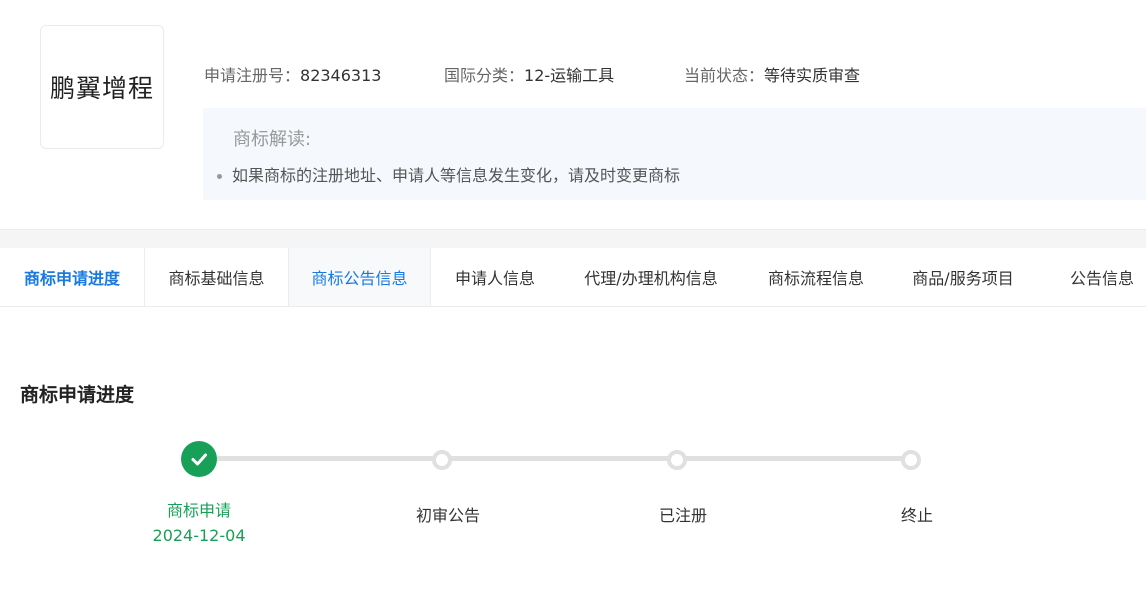 Image resolution: width=1146 pixels, height=600 pixels. I want to click on tab-label: 商标流程信息, so click(815, 278).